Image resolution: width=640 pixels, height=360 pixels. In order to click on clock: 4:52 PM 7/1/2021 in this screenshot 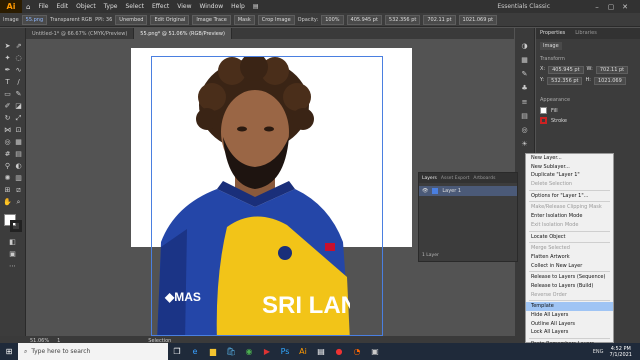, I will do `click(621, 352)`.